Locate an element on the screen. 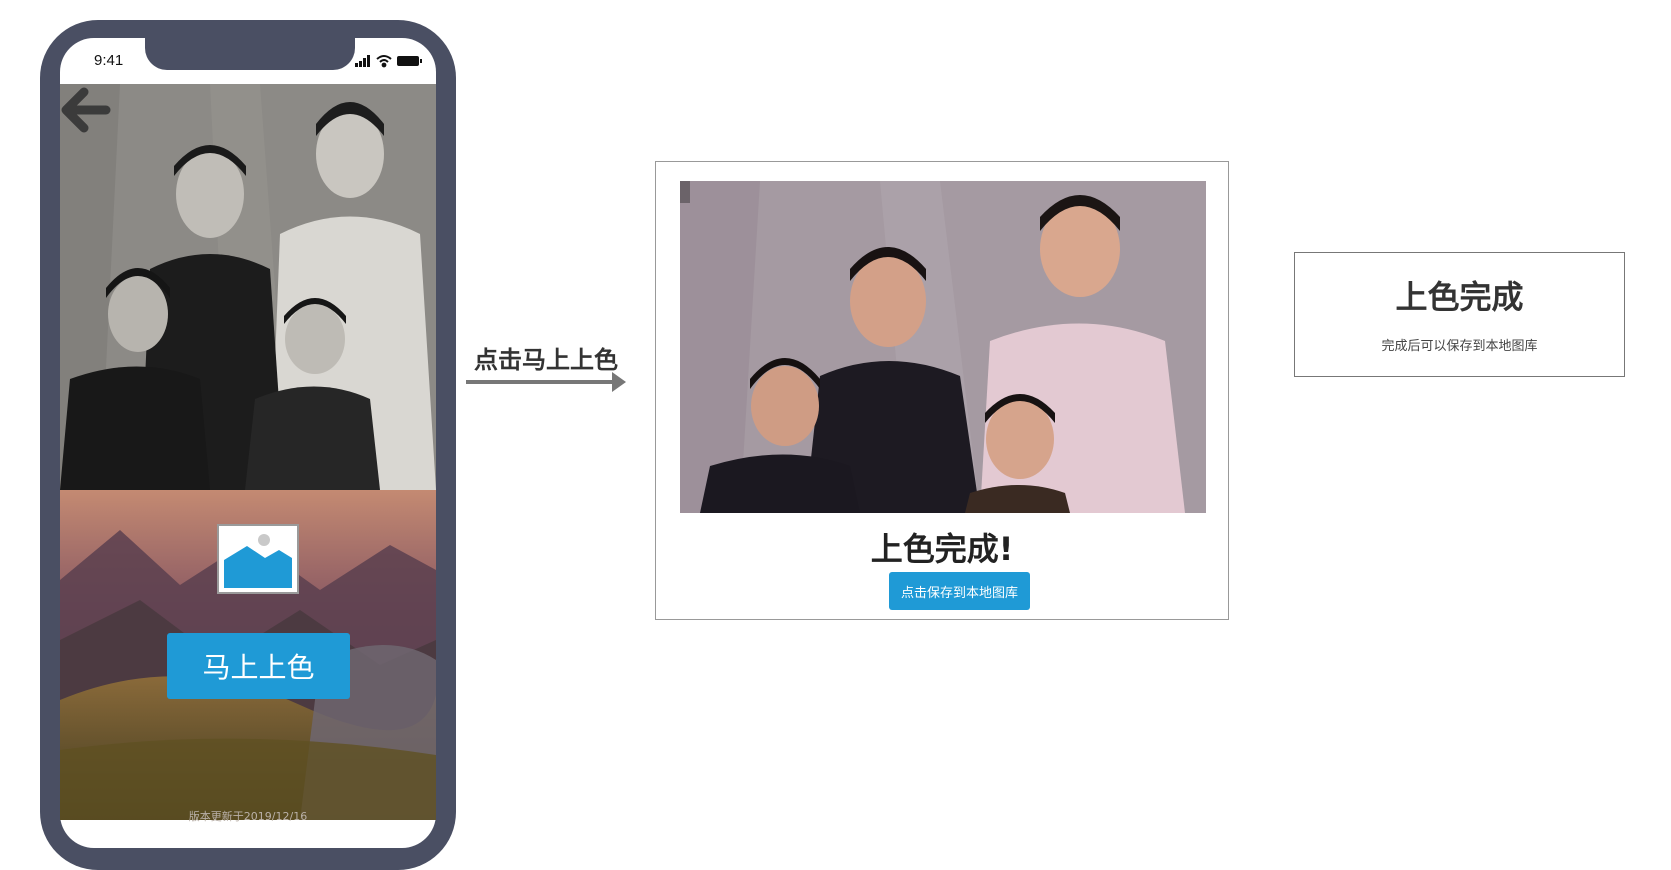 The width and height of the screenshot is (1671, 870). image-placeholder-icon is located at coordinates (258, 559).